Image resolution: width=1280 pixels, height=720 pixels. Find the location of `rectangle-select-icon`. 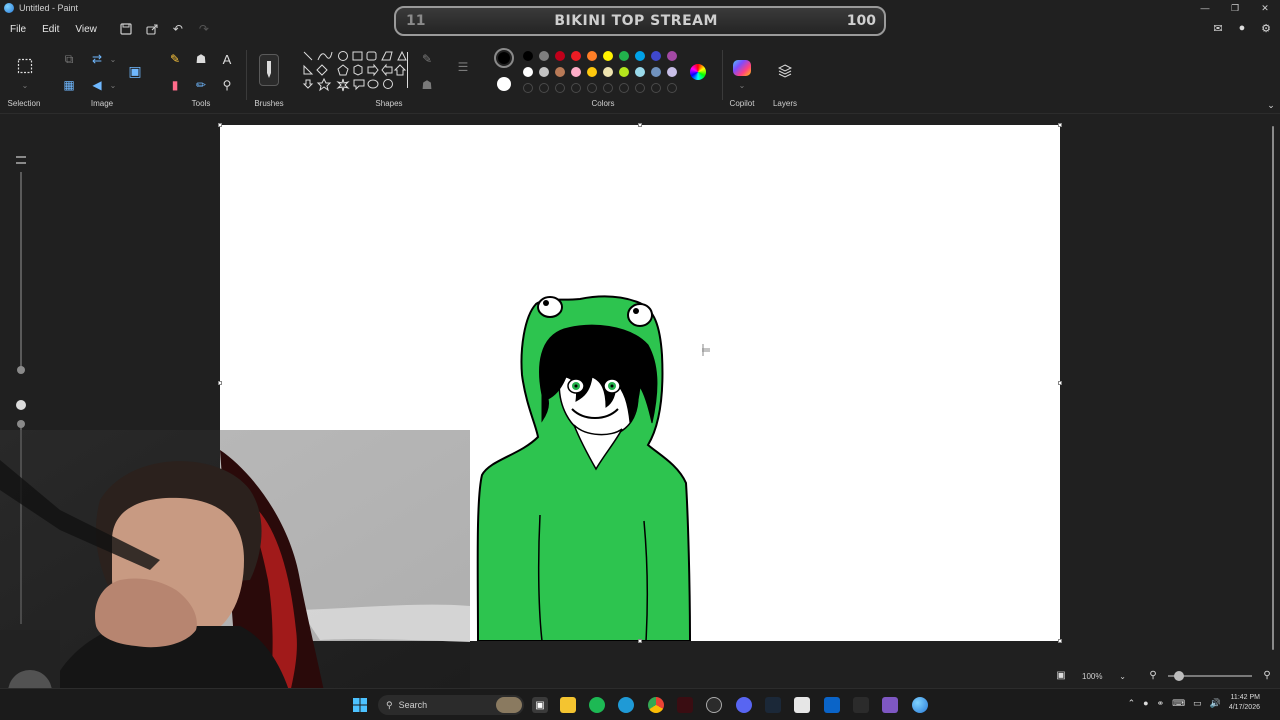

rectangle-select-icon is located at coordinates (25, 66).